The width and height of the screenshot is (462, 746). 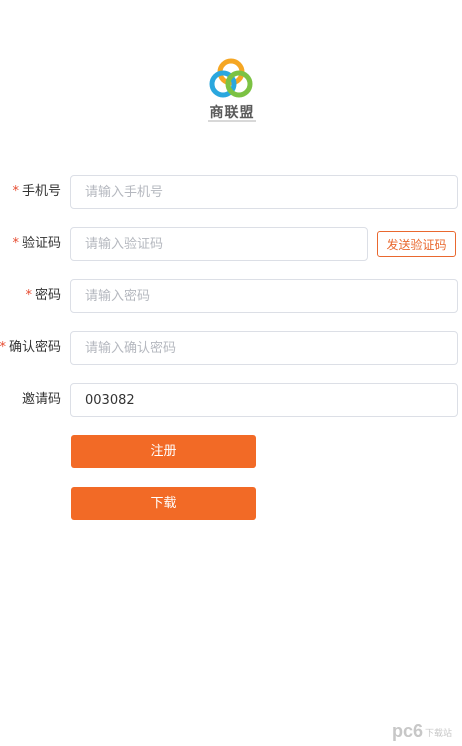 I want to click on confirm-label-text: 确认密码, so click(x=34, y=347).